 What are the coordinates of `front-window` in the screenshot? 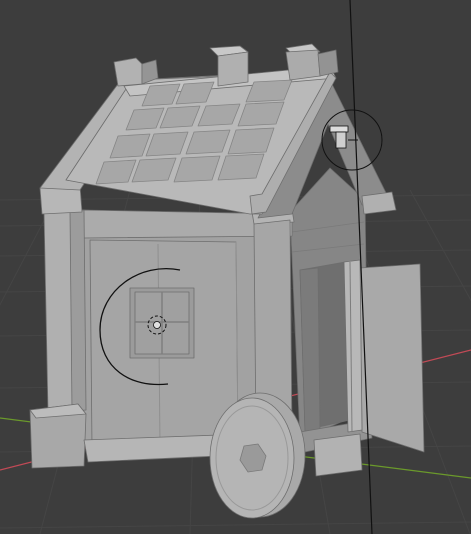 It's located at (162, 323).